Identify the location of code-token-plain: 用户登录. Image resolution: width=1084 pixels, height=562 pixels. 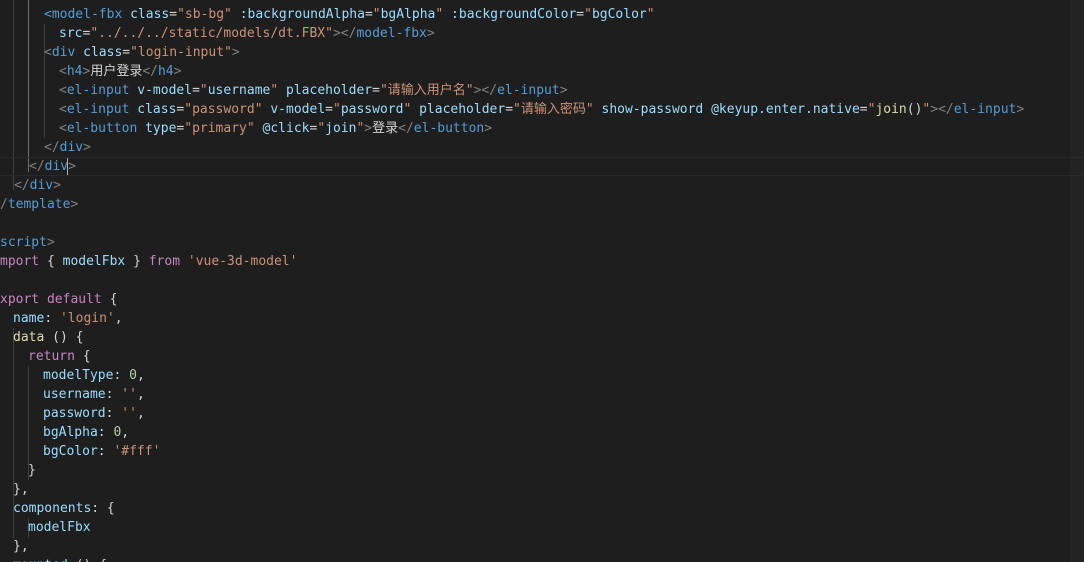
(116, 71).